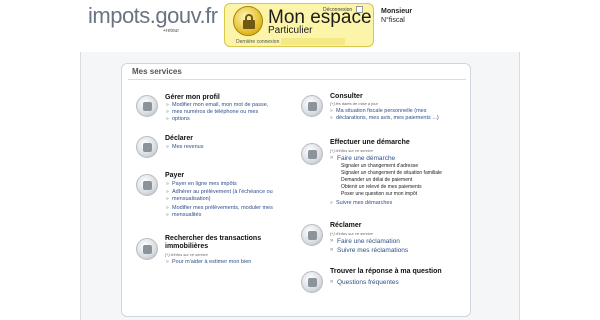 Image resolution: width=600 pixels, height=320 pixels. Describe the element at coordinates (351, 150) in the screenshot. I see `demarche-info: [+] d'infos sur ce service` at that location.